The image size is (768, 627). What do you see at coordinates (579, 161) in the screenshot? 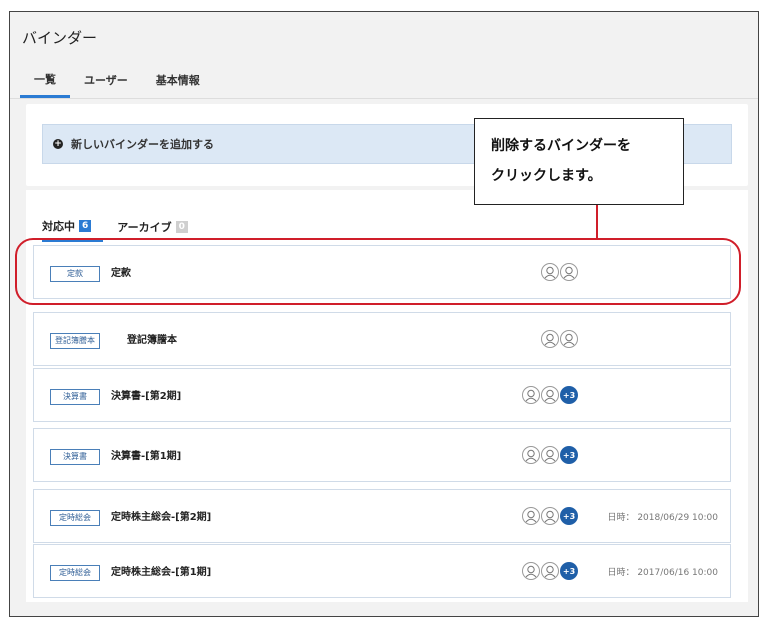
I see `instruction-callout: 削除するバインダーを クリックします。` at bounding box center [579, 161].